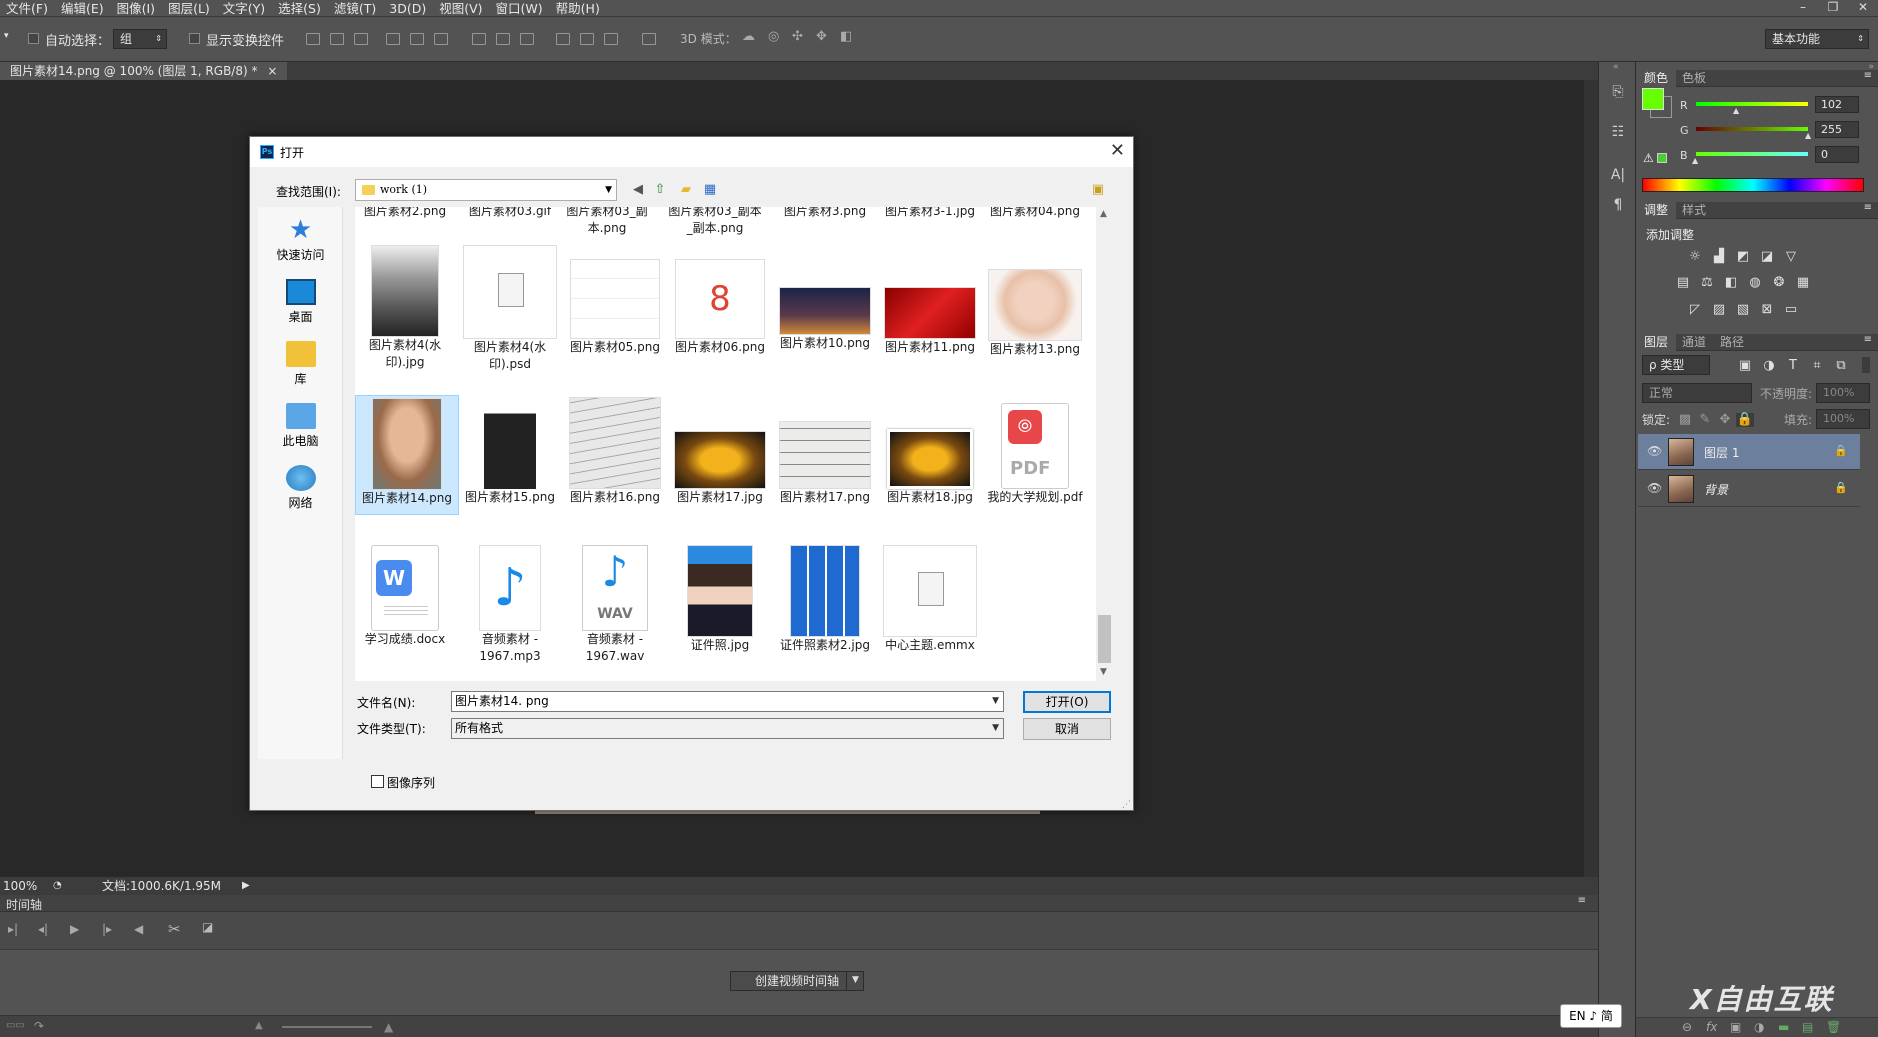 Image resolution: width=1878 pixels, height=1037 pixels. What do you see at coordinates (1783, 1027) in the screenshot?
I see `new-group-icon: ▬` at bounding box center [1783, 1027].